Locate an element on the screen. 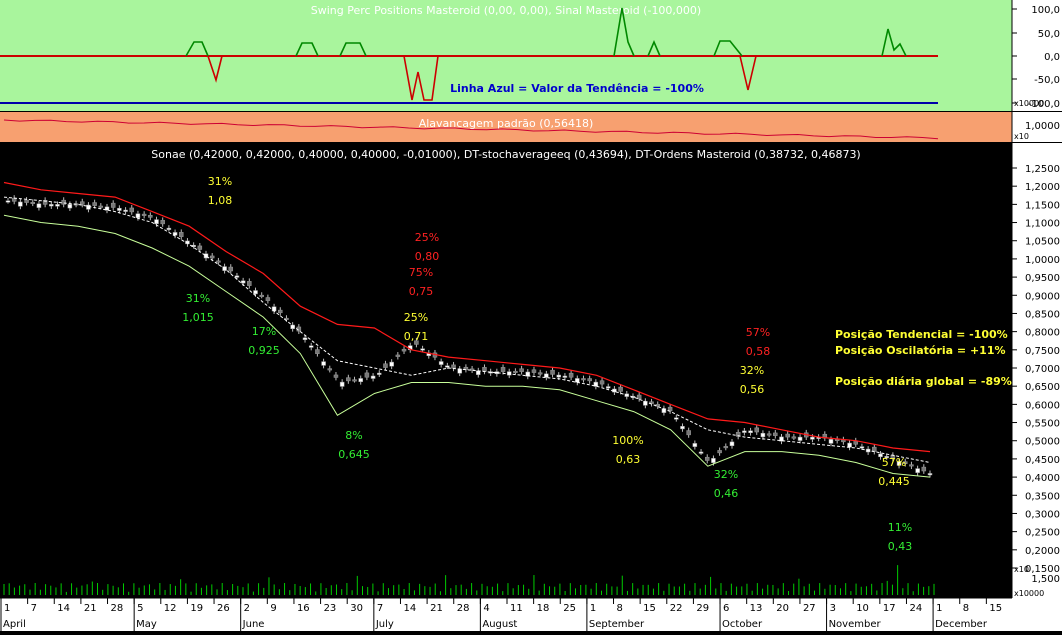  price-y-tick-label: 0,5500 is located at coordinates (1042, 424).